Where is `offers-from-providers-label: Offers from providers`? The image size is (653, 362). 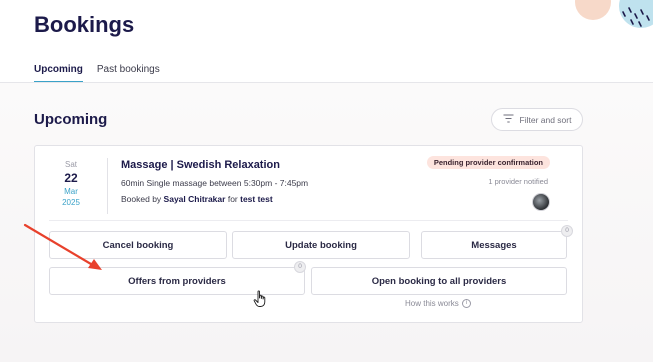 offers-from-providers-label: Offers from providers is located at coordinates (177, 281).